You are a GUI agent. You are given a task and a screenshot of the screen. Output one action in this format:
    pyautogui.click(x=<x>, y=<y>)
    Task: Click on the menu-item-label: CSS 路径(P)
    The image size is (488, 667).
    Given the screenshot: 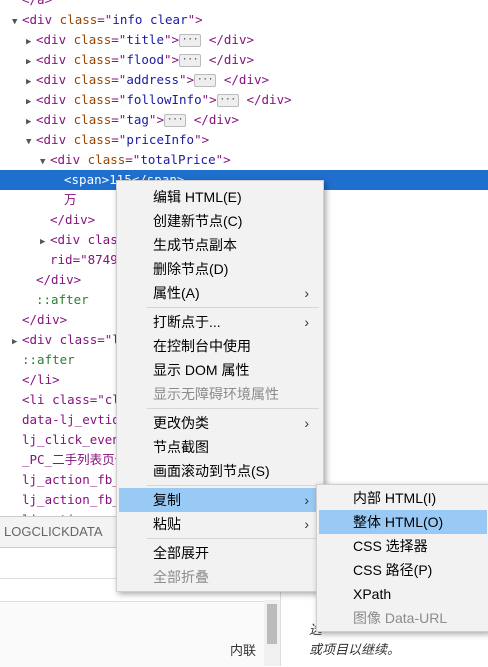 What is the action you would take?
    pyautogui.click(x=393, y=570)
    